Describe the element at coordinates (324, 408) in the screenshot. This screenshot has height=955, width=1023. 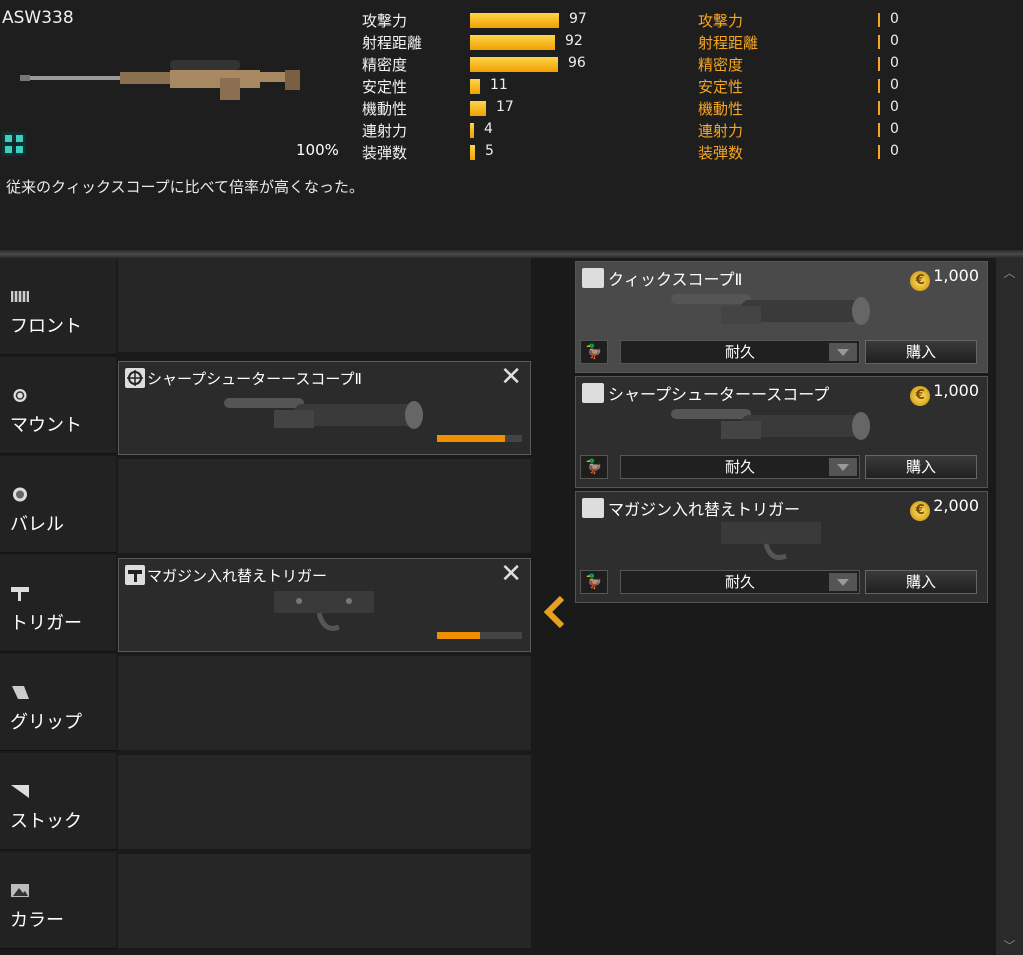
I see `slot-mount: シャープシューターースコープⅡ ✕` at that location.